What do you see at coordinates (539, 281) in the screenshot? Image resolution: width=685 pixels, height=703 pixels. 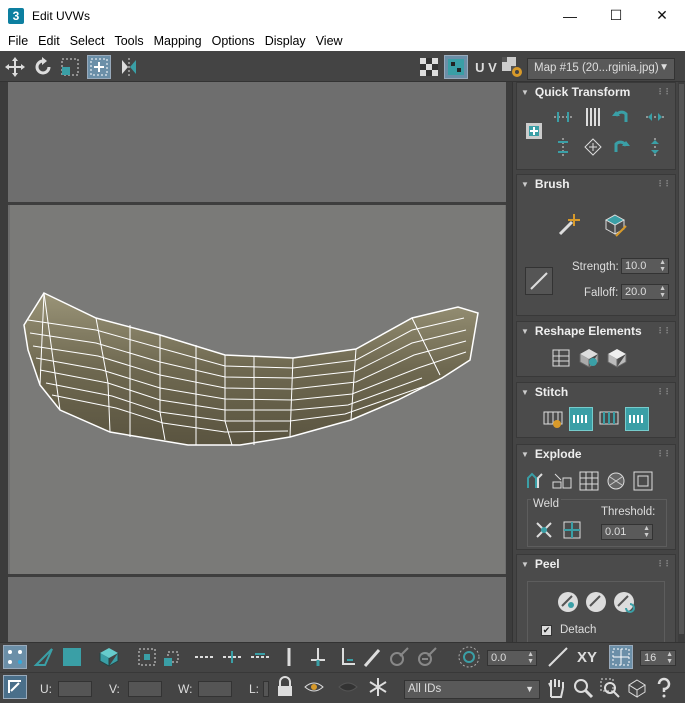 I see `brush-falloff-icon` at bounding box center [539, 281].